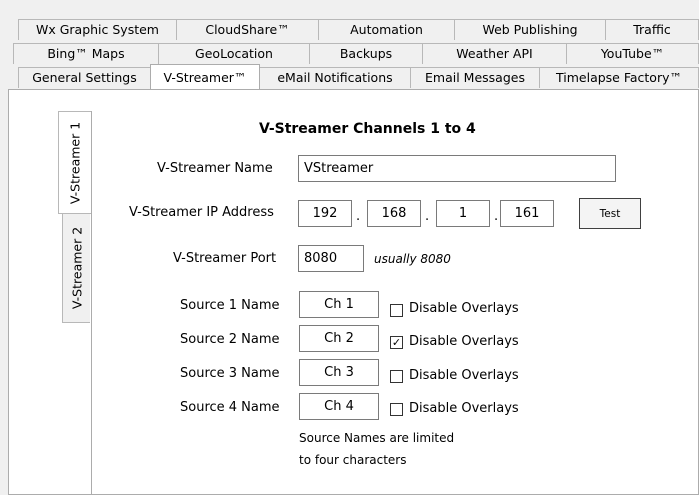  What do you see at coordinates (230, 305) in the screenshot?
I see `source-1-label: Source 1 Name` at bounding box center [230, 305].